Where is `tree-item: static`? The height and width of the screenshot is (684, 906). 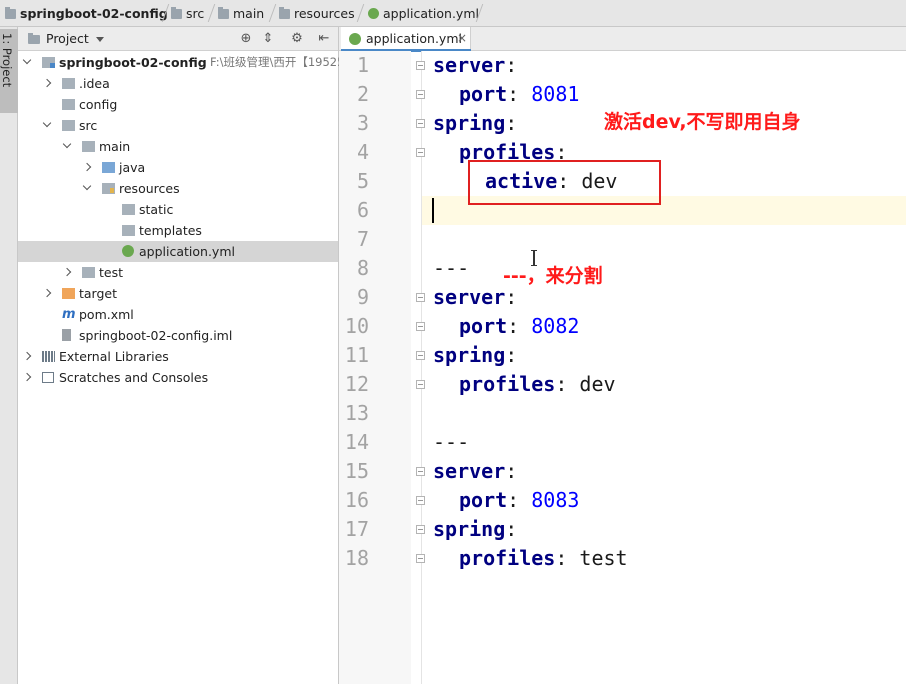
tree-item: static is located at coordinates (178, 209).